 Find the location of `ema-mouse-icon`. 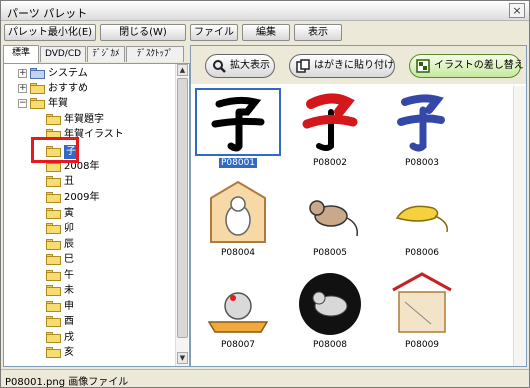

ema-mouse-icon is located at coordinates (238, 212).